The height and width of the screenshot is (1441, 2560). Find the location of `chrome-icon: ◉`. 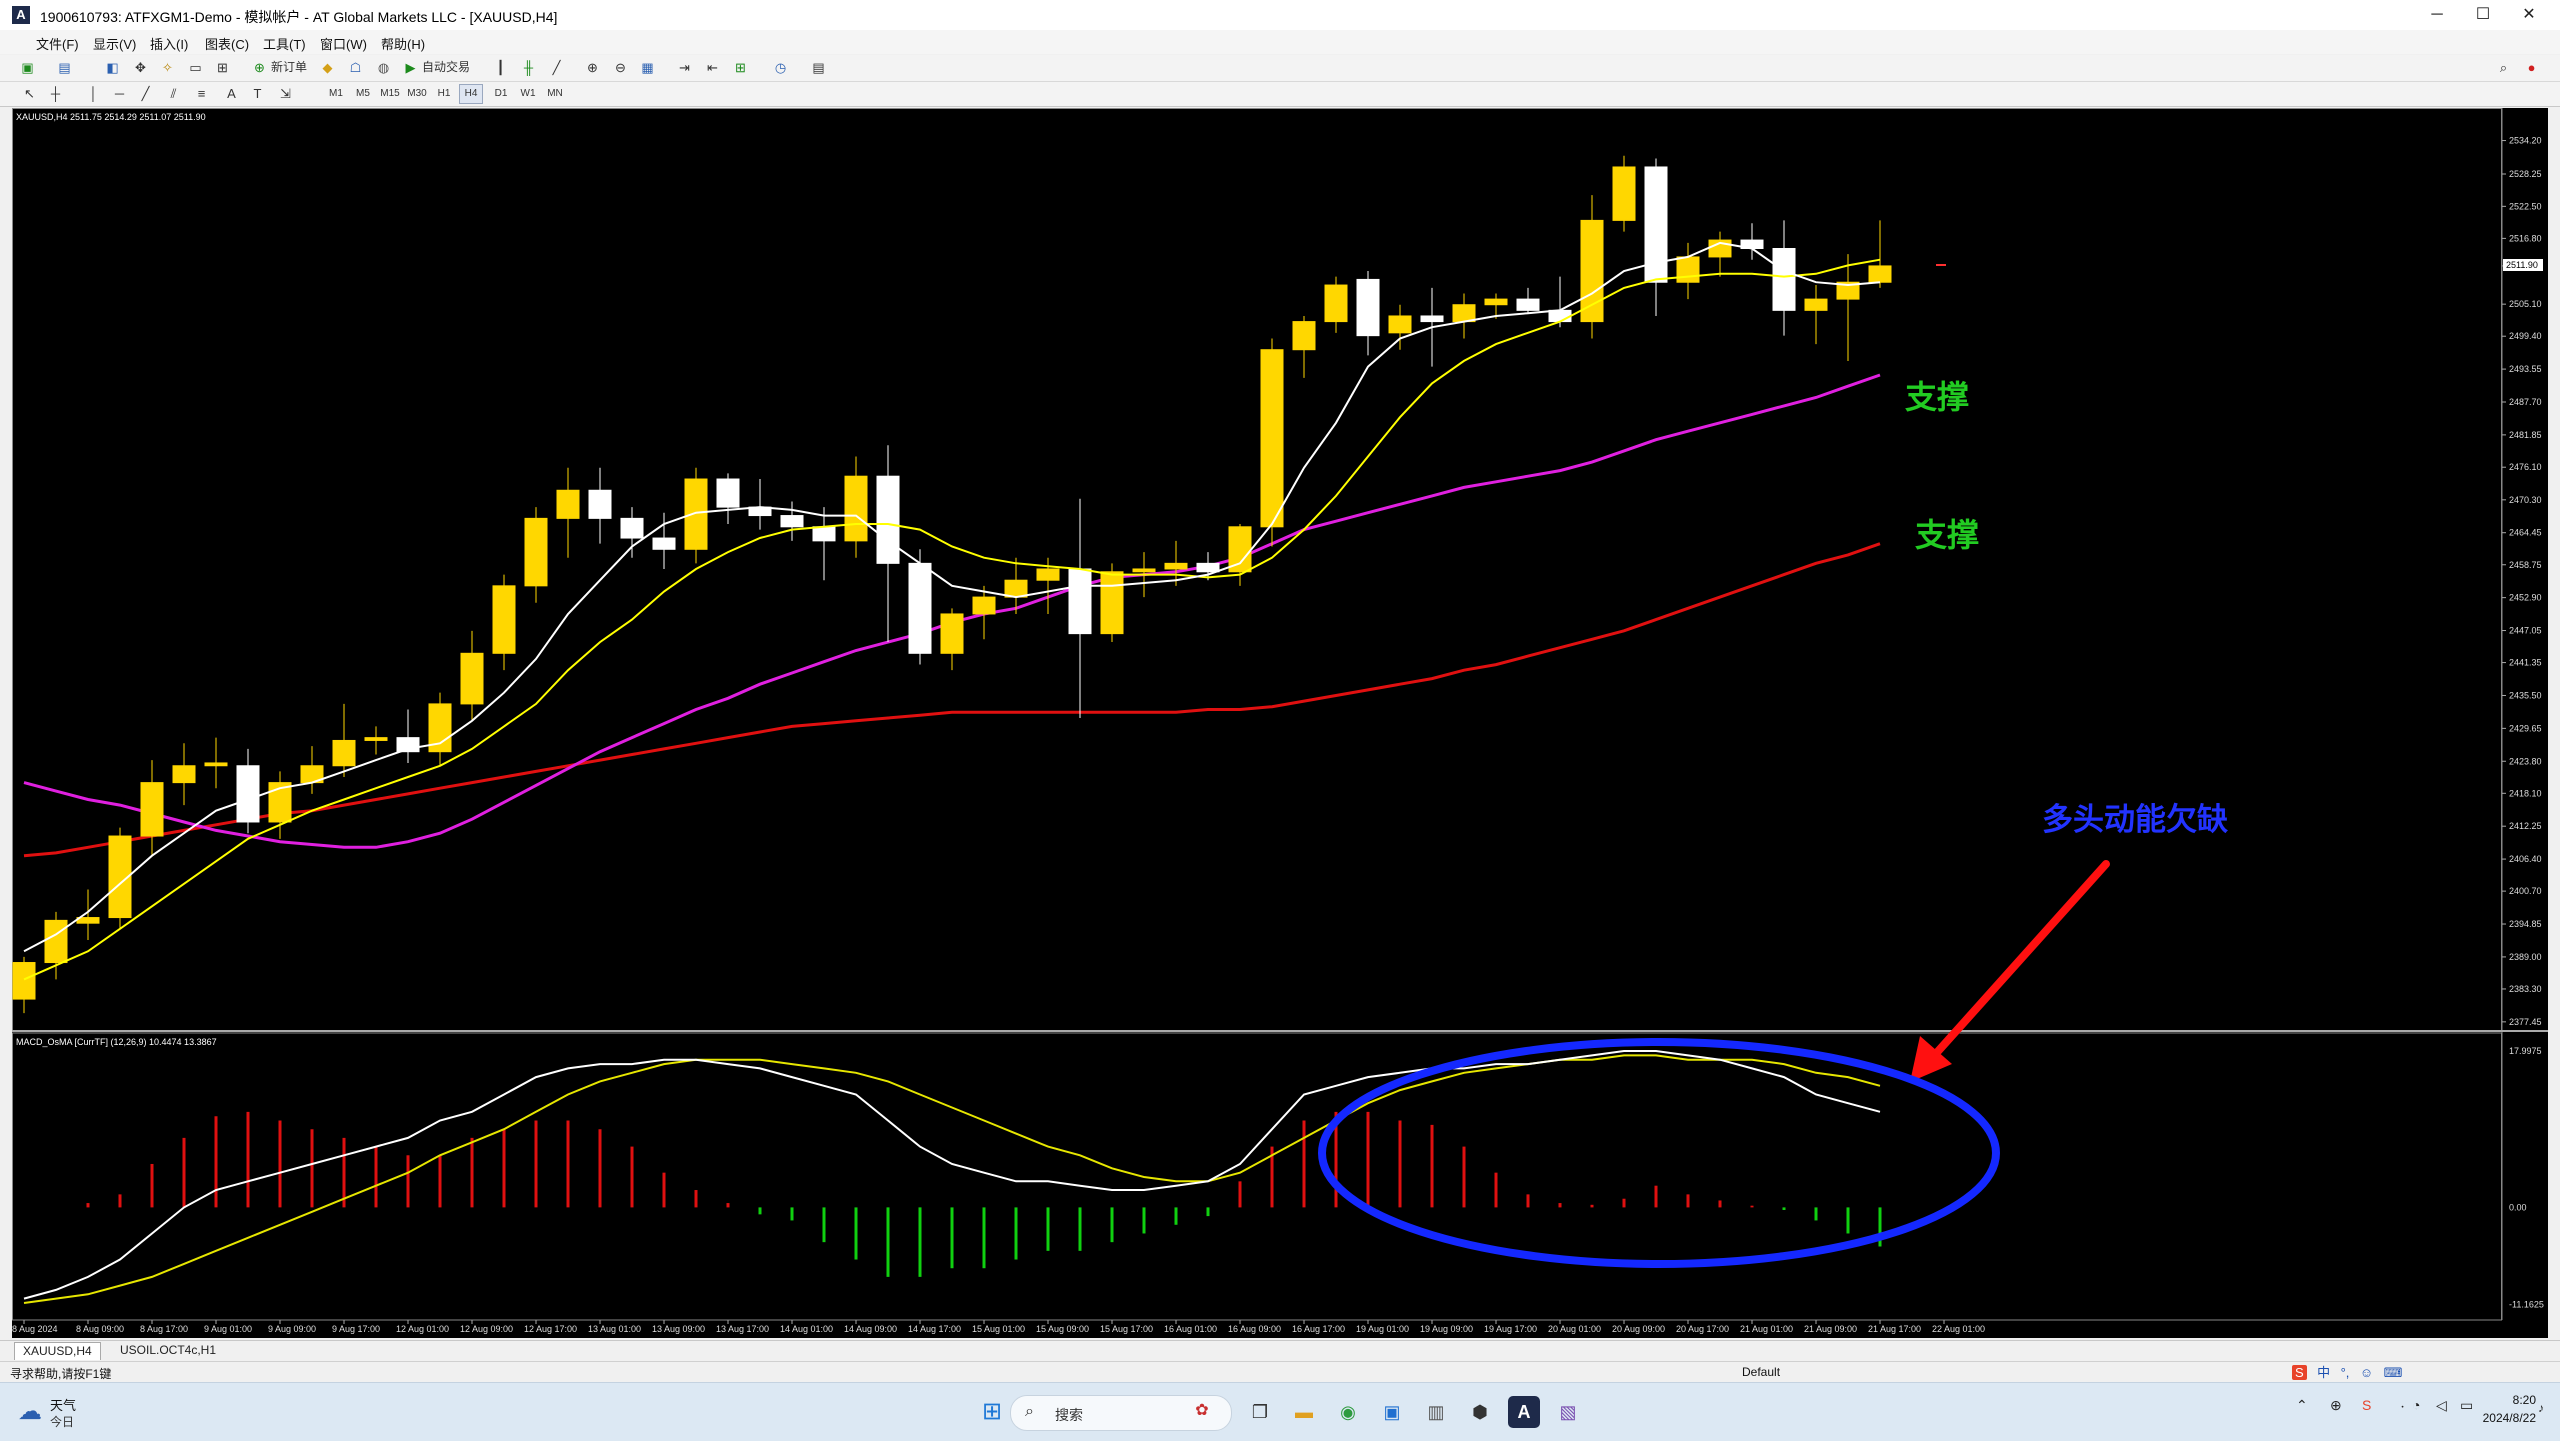

chrome-icon: ◉ is located at coordinates (1348, 1412).